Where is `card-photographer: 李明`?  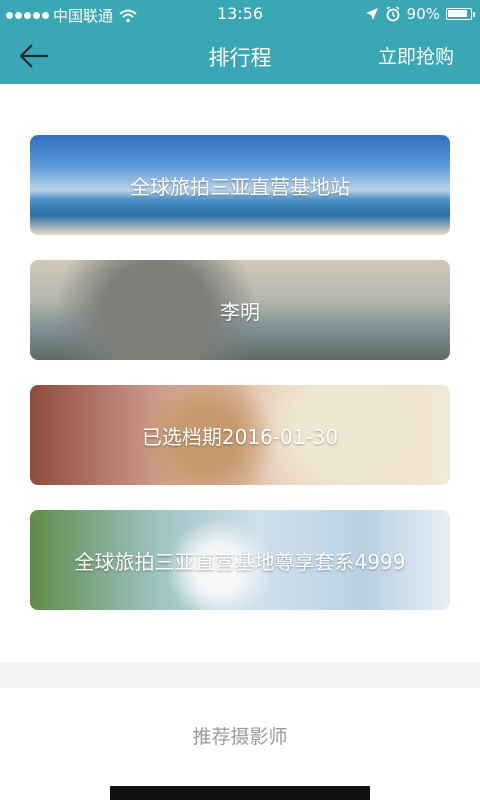
card-photographer: 李明 is located at coordinates (240, 310).